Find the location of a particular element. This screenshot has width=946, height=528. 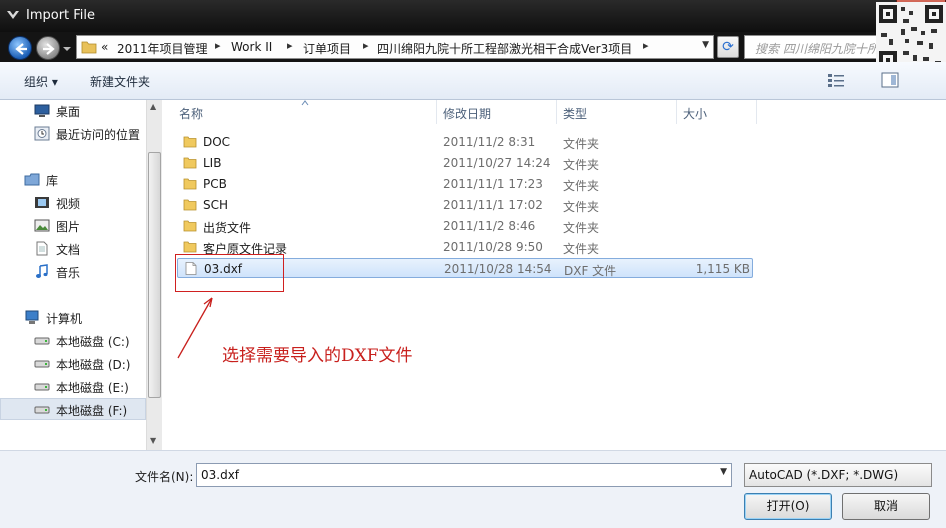

filename-input: 03.dxf ▼ is located at coordinates (464, 475).